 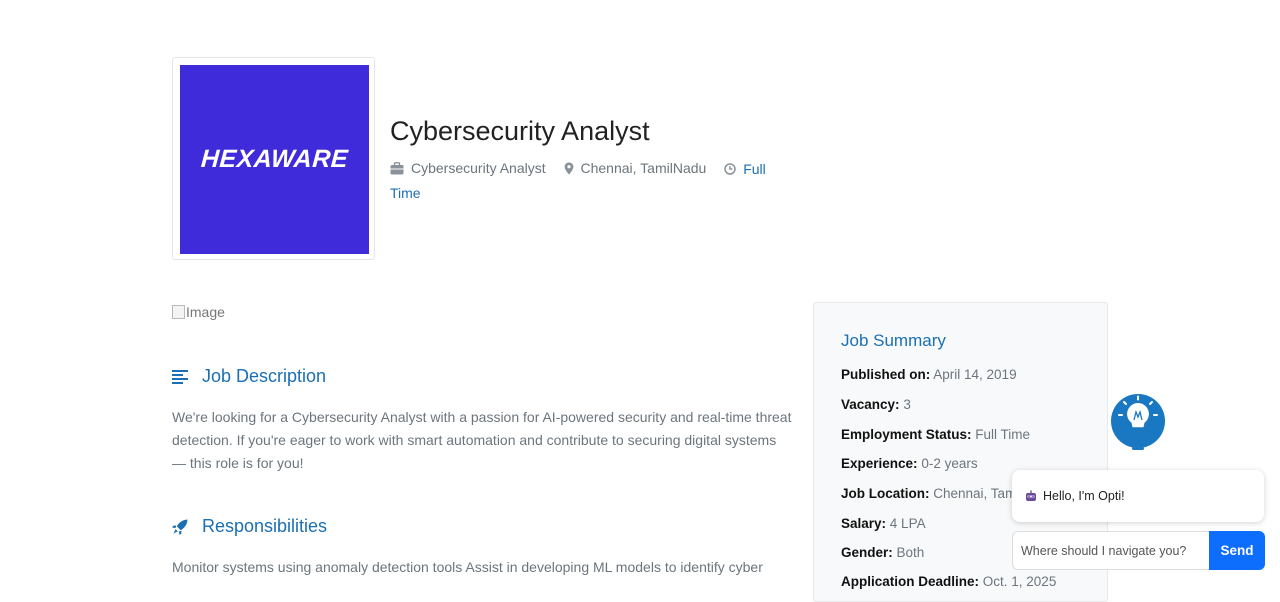 I want to click on job-location: Chennai, TamilNadu, so click(x=635, y=168).